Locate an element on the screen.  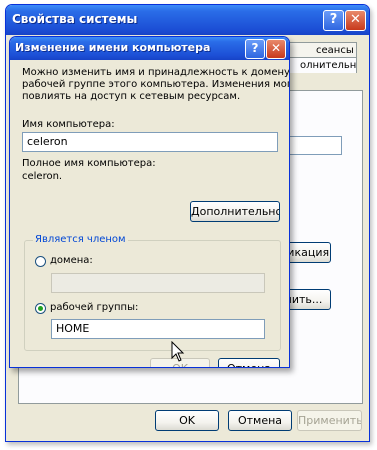
system-properties-title: Свойства системы is located at coordinates (75, 19).